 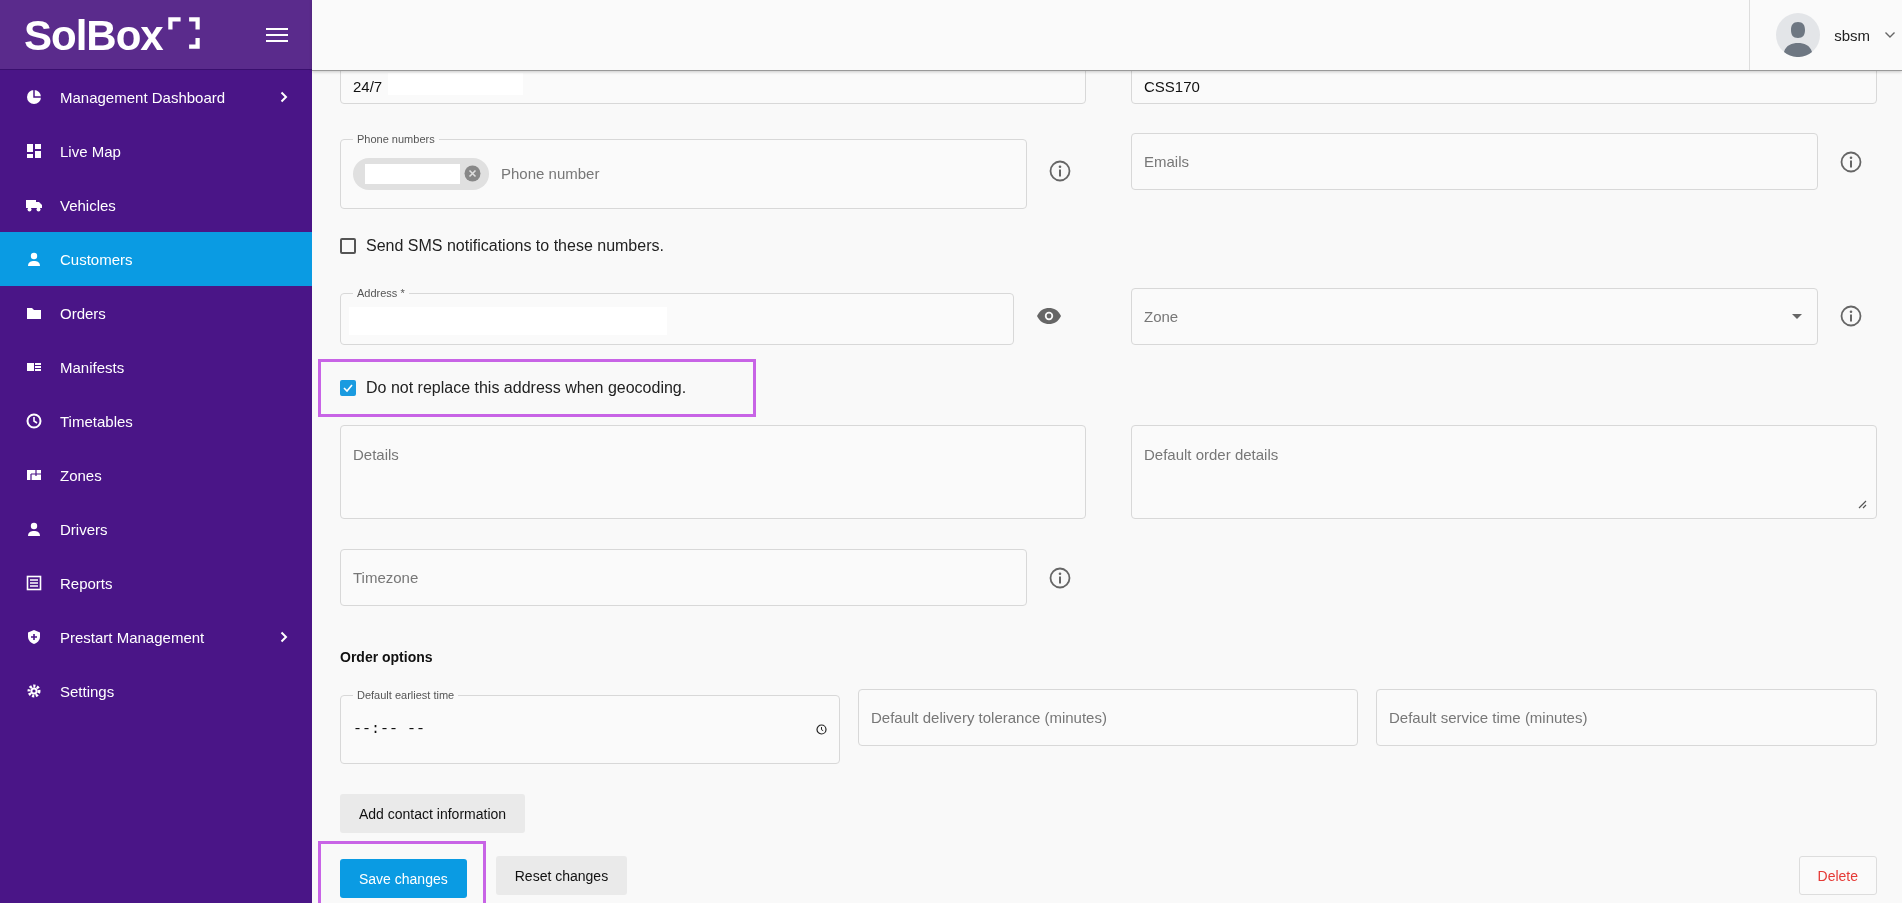 What do you see at coordinates (1626, 717) in the screenshot?
I see `input-field: Default service time (minutes)` at bounding box center [1626, 717].